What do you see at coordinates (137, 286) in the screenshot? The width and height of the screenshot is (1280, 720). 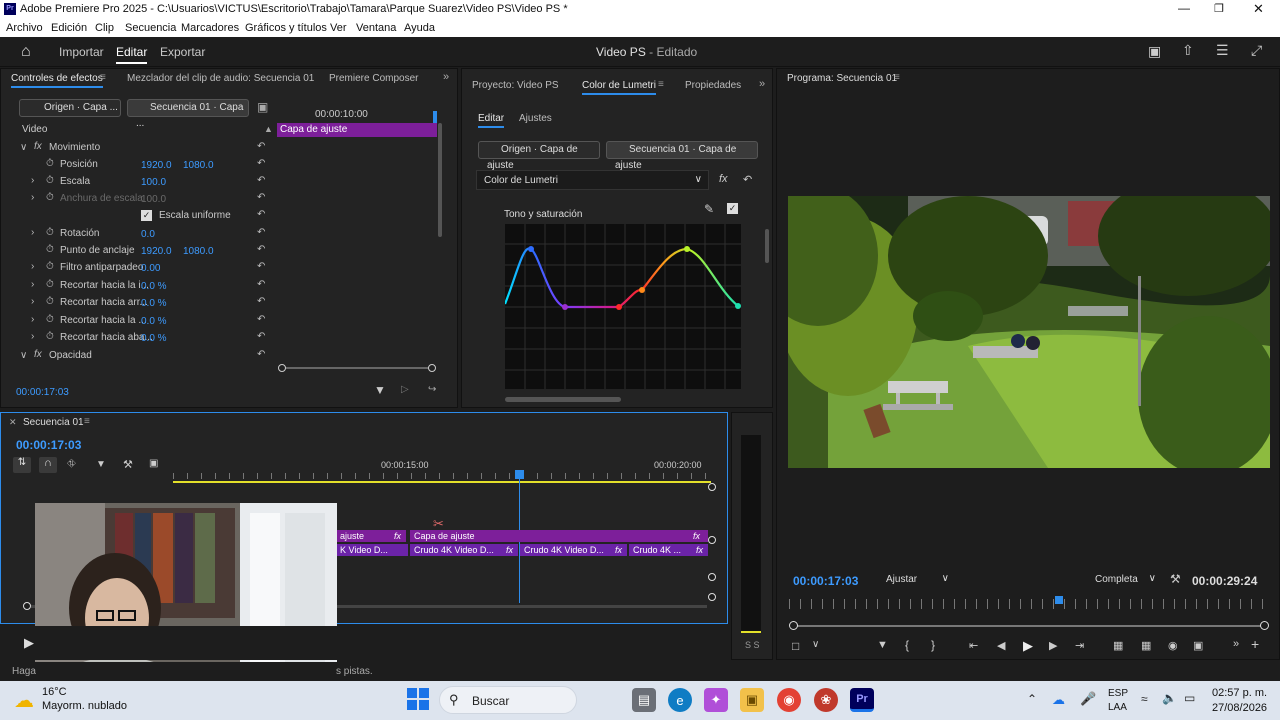 I see `fx-row-recortar-1: › ⏱ Recortar hacia la i... 0.0 % ↶` at bounding box center [137, 286].